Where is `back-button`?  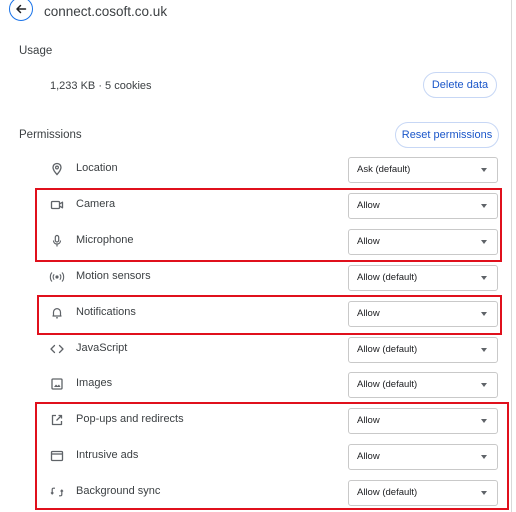
back-button is located at coordinates (21, 10).